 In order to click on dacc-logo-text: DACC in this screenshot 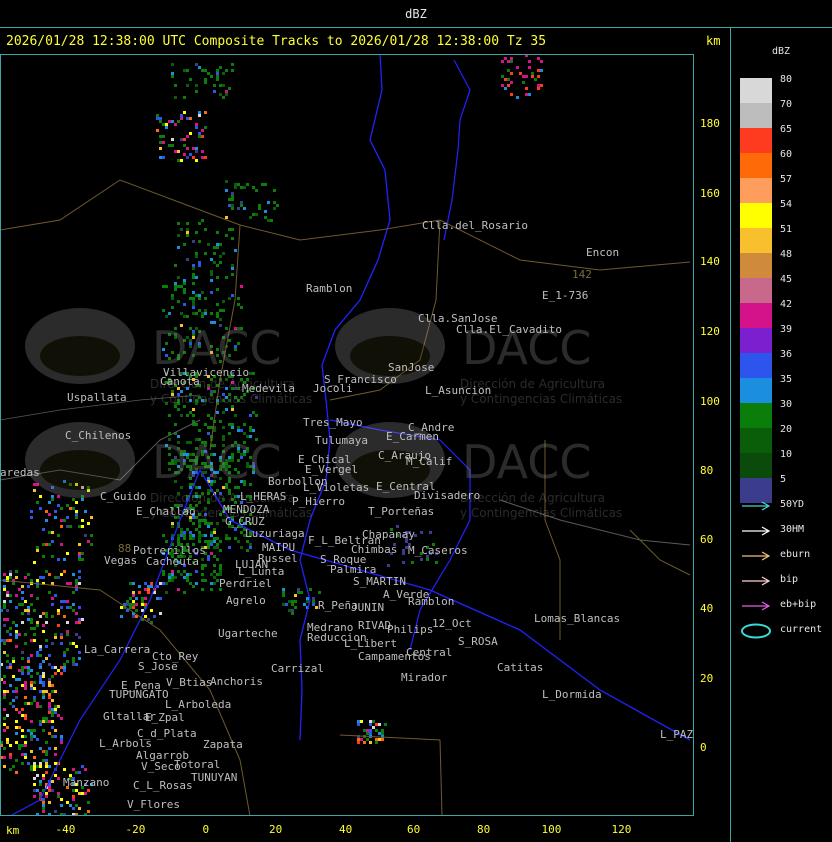, I will do `click(217, 462)`.